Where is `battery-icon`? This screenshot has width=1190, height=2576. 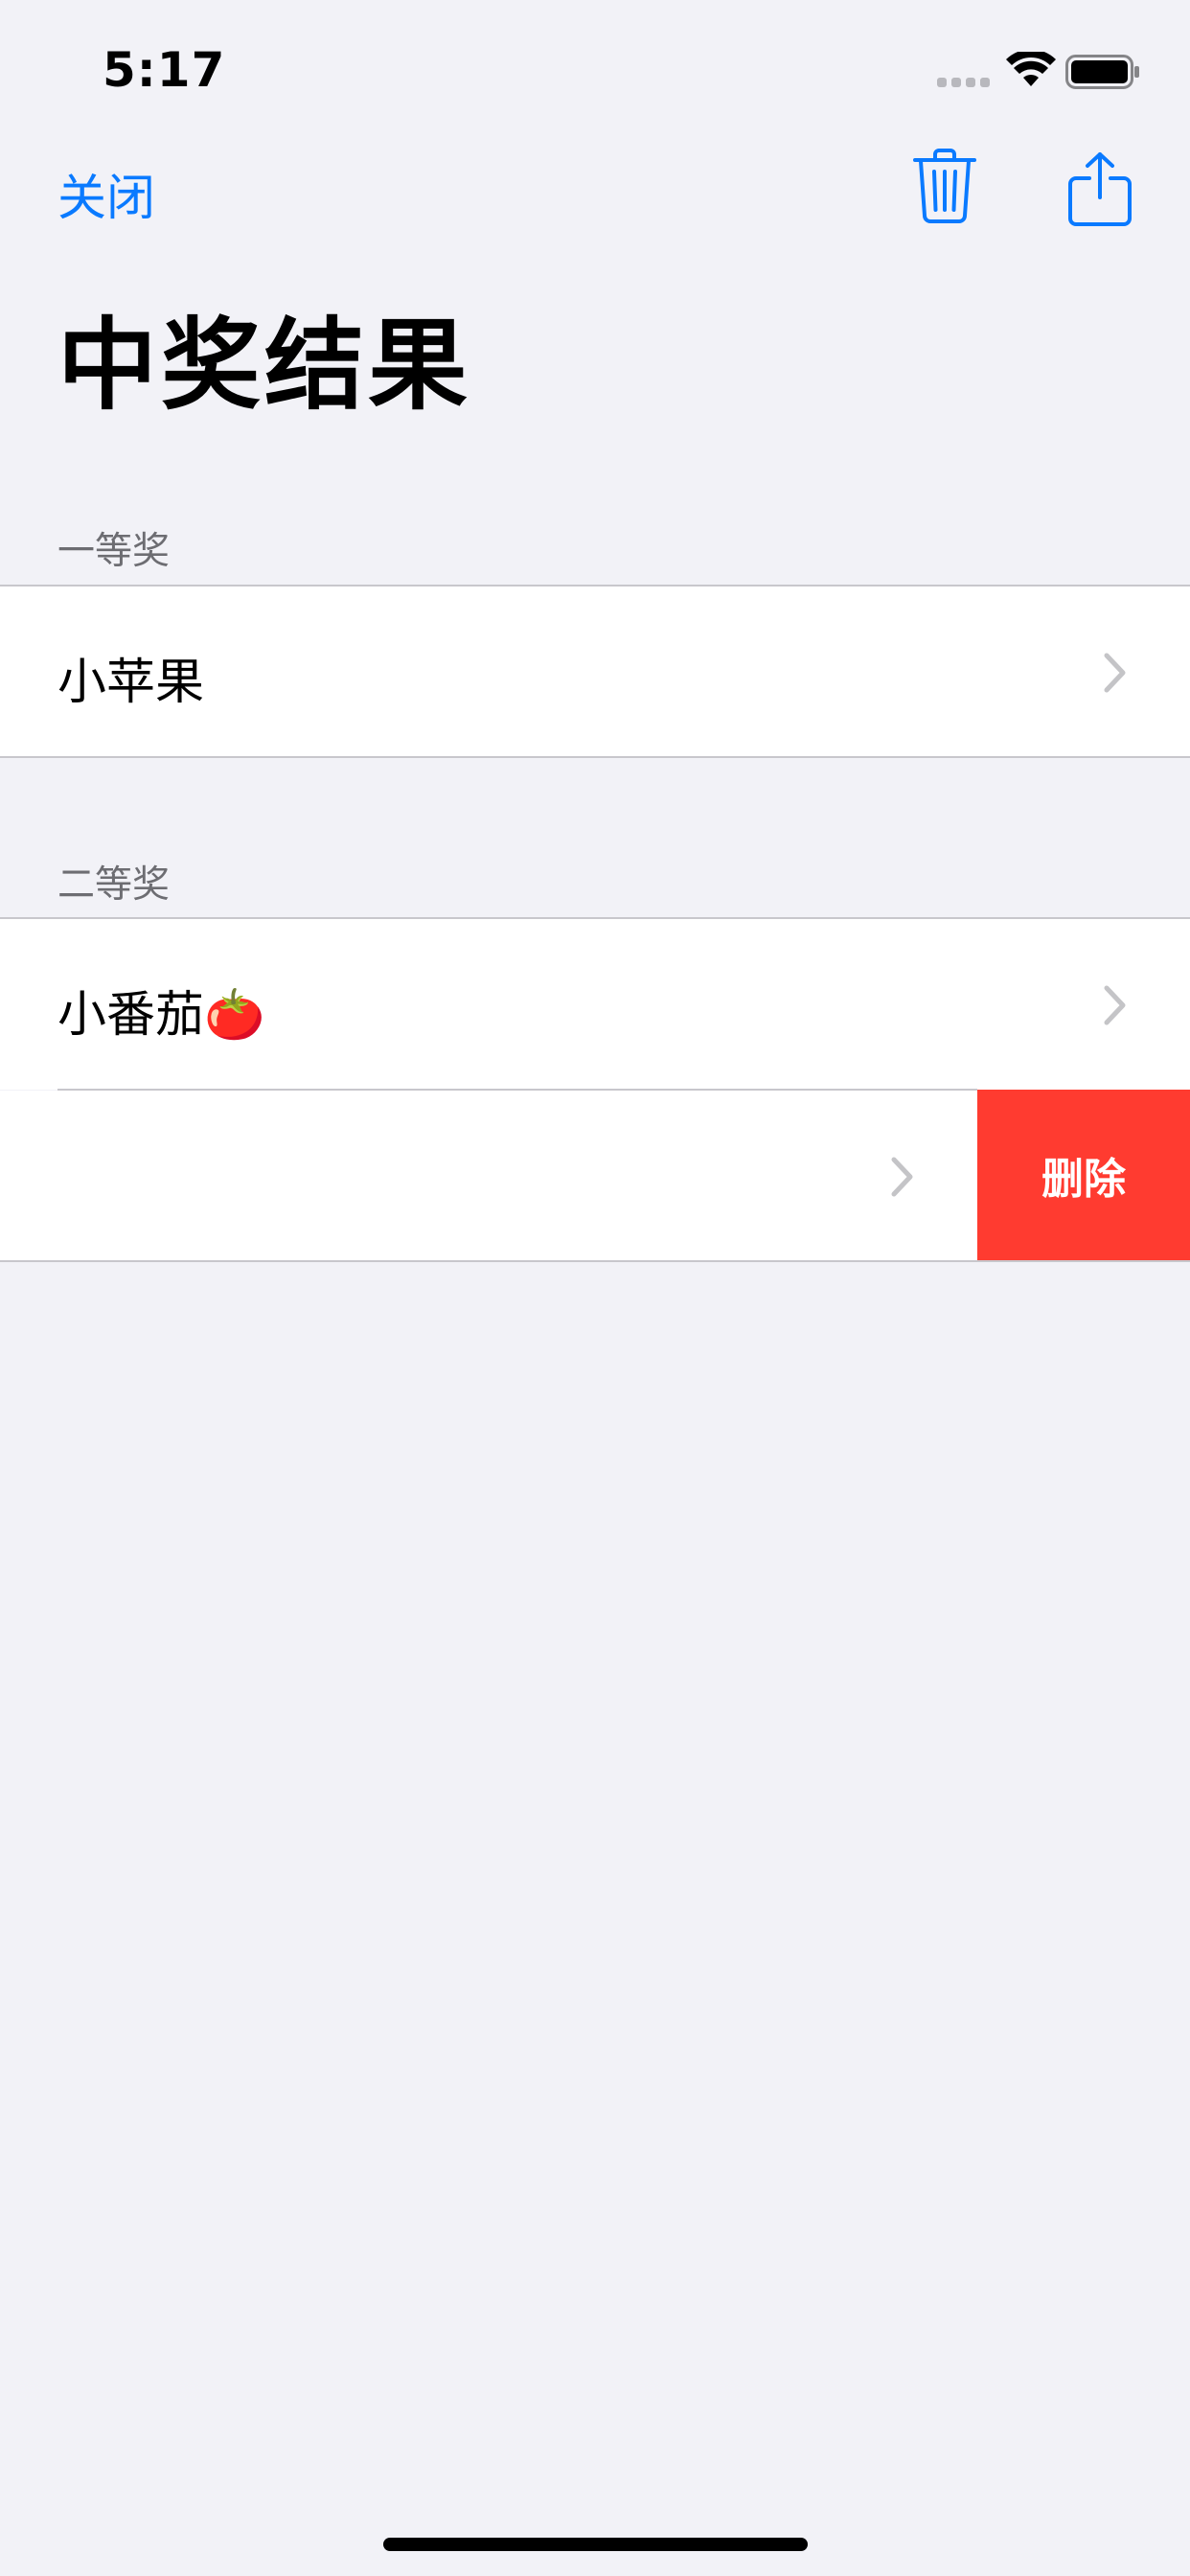 battery-icon is located at coordinates (1102, 72).